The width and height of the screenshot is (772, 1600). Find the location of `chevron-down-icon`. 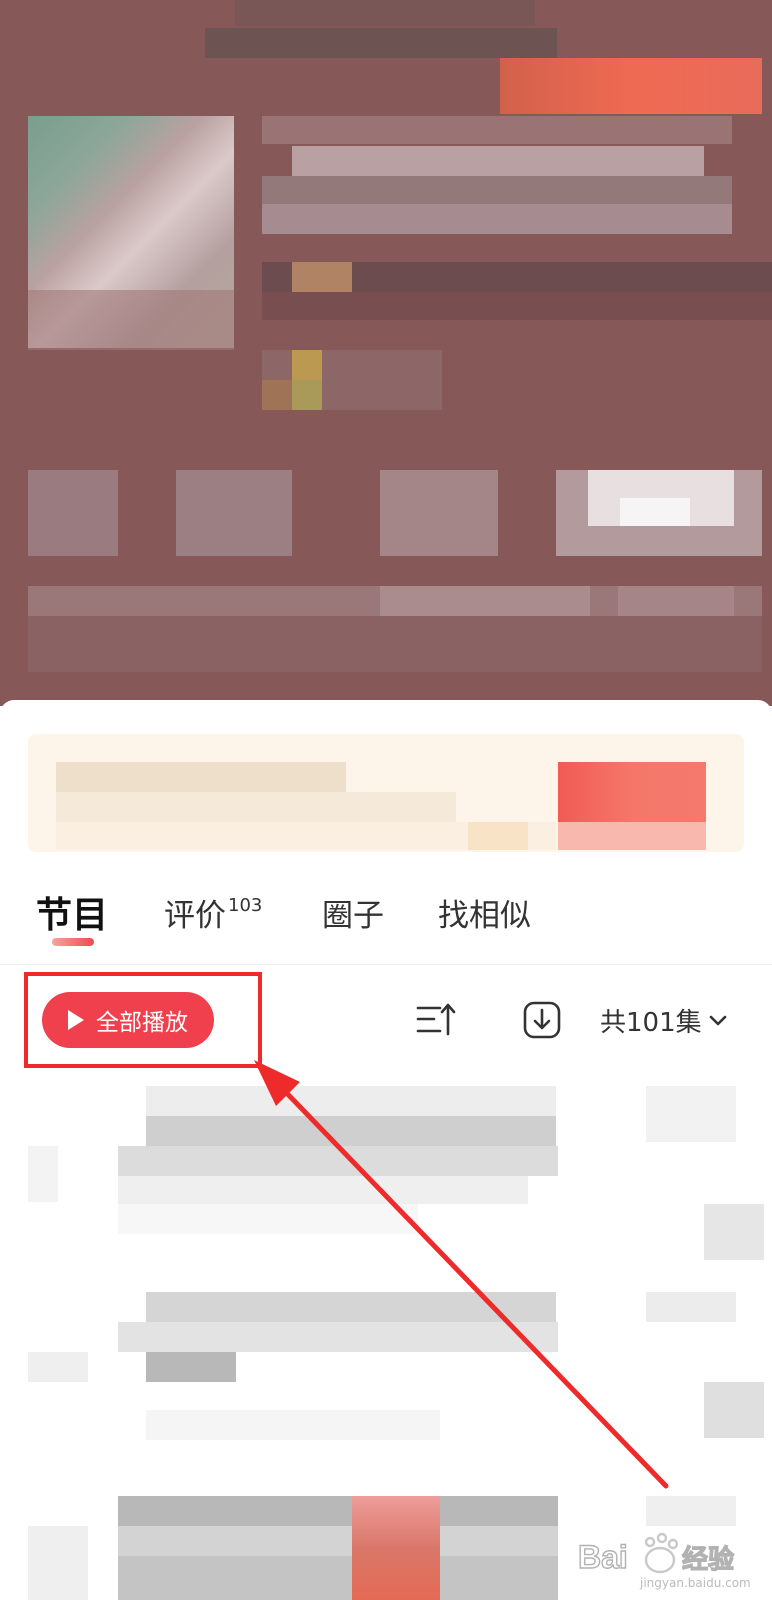

chevron-down-icon is located at coordinates (717, 1020).